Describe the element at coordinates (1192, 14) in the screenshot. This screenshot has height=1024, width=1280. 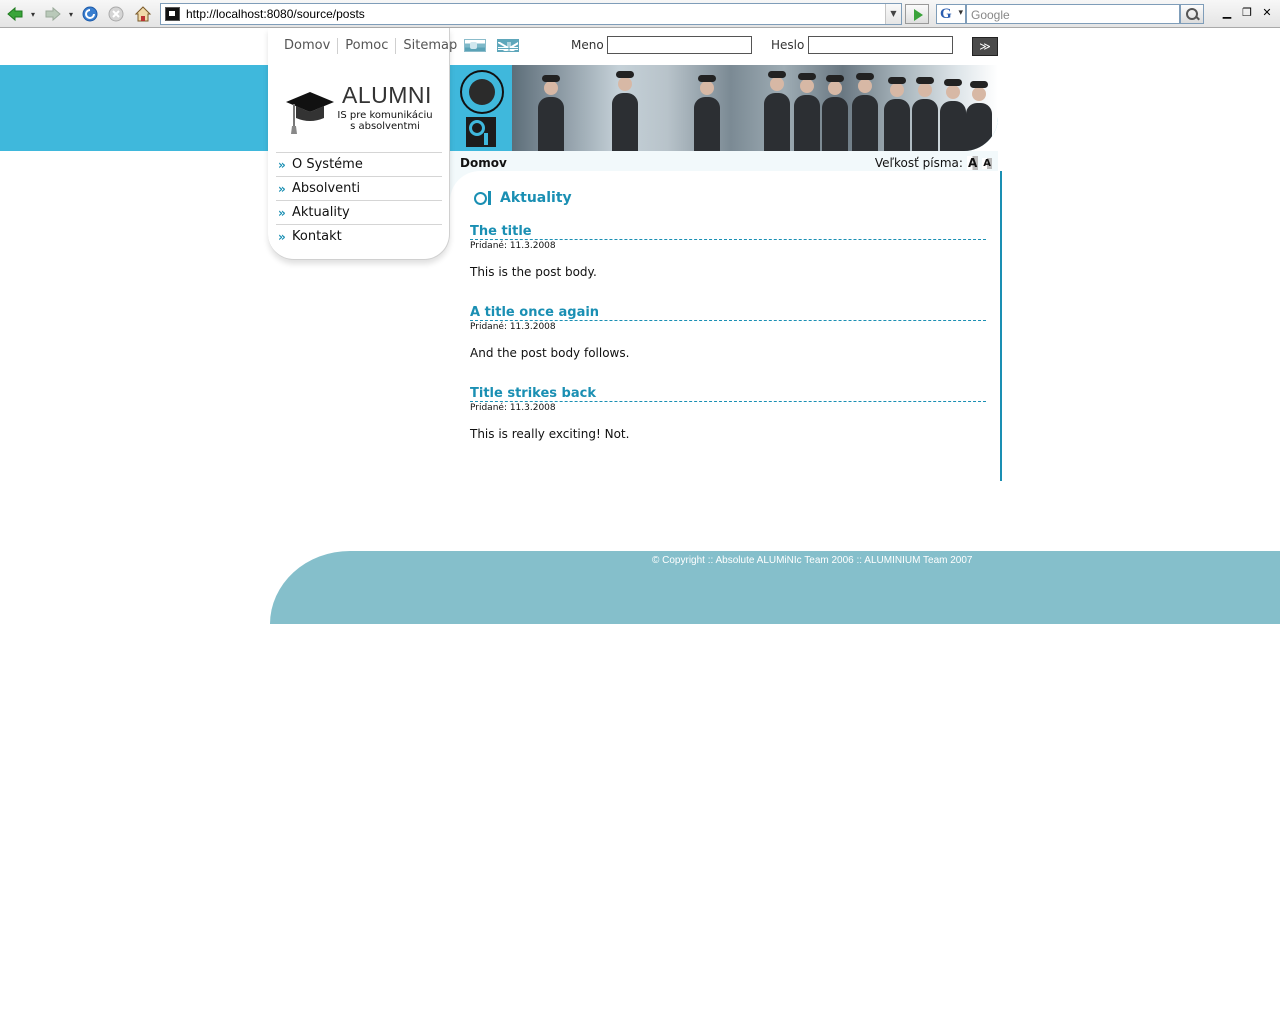
I see `search-icon` at that location.